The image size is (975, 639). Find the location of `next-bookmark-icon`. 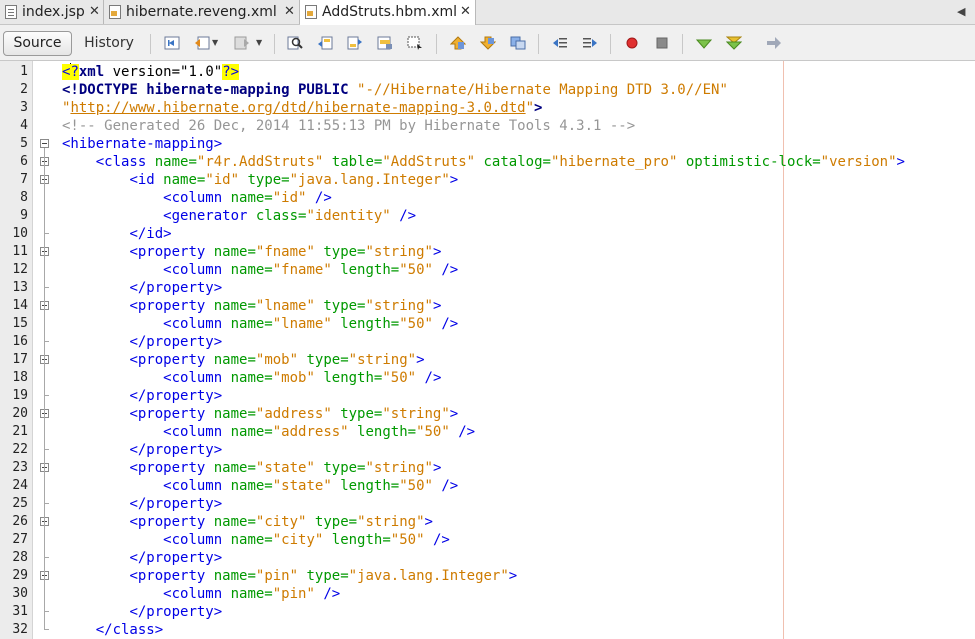

next-bookmark-icon is located at coordinates (488, 43).